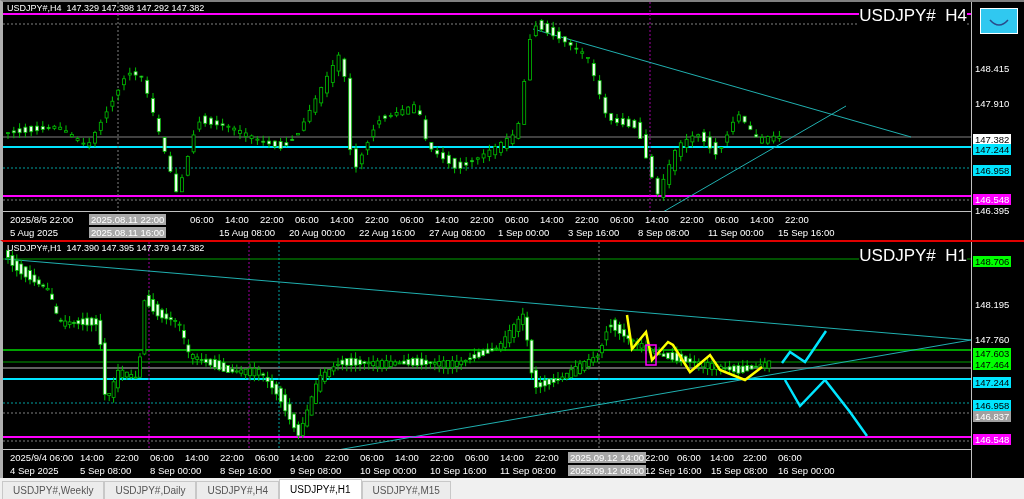 This screenshot has height=499, width=1024. Describe the element at coordinates (388, 470) in the screenshot. I see `time-label: 10 Sep 00:00` at that location.